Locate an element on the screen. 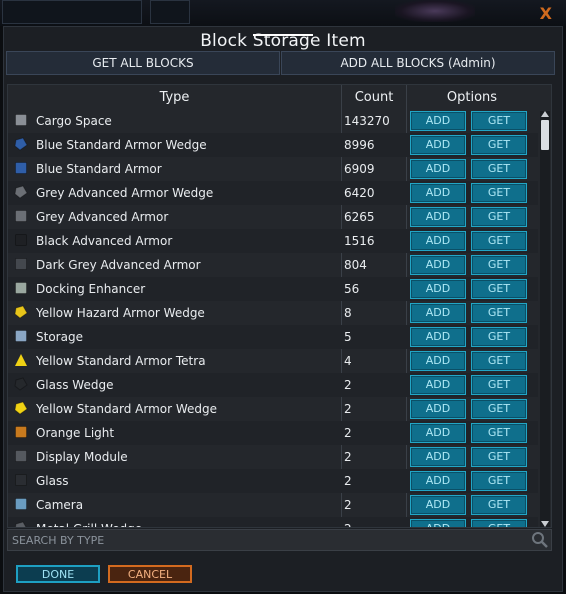 The image size is (566, 594). light-icon is located at coordinates (21, 432).